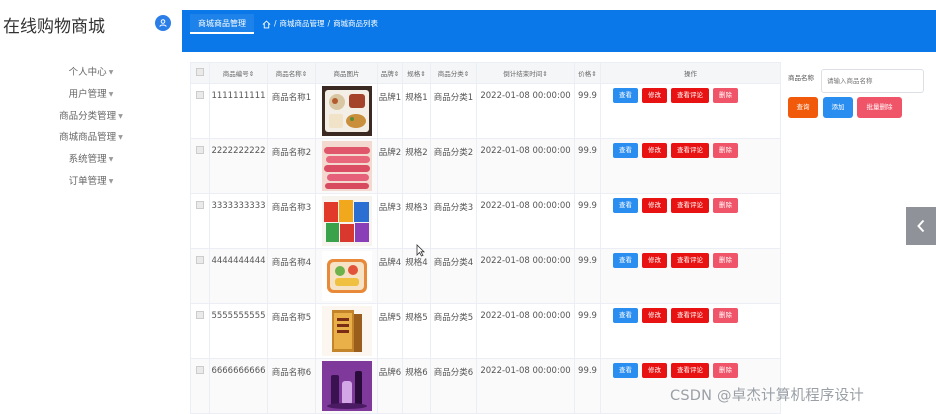 Image resolution: width=936 pixels, height=414 pixels. Describe the element at coordinates (346, 73) in the screenshot. I see `column-header-image: 商品图片` at that location.